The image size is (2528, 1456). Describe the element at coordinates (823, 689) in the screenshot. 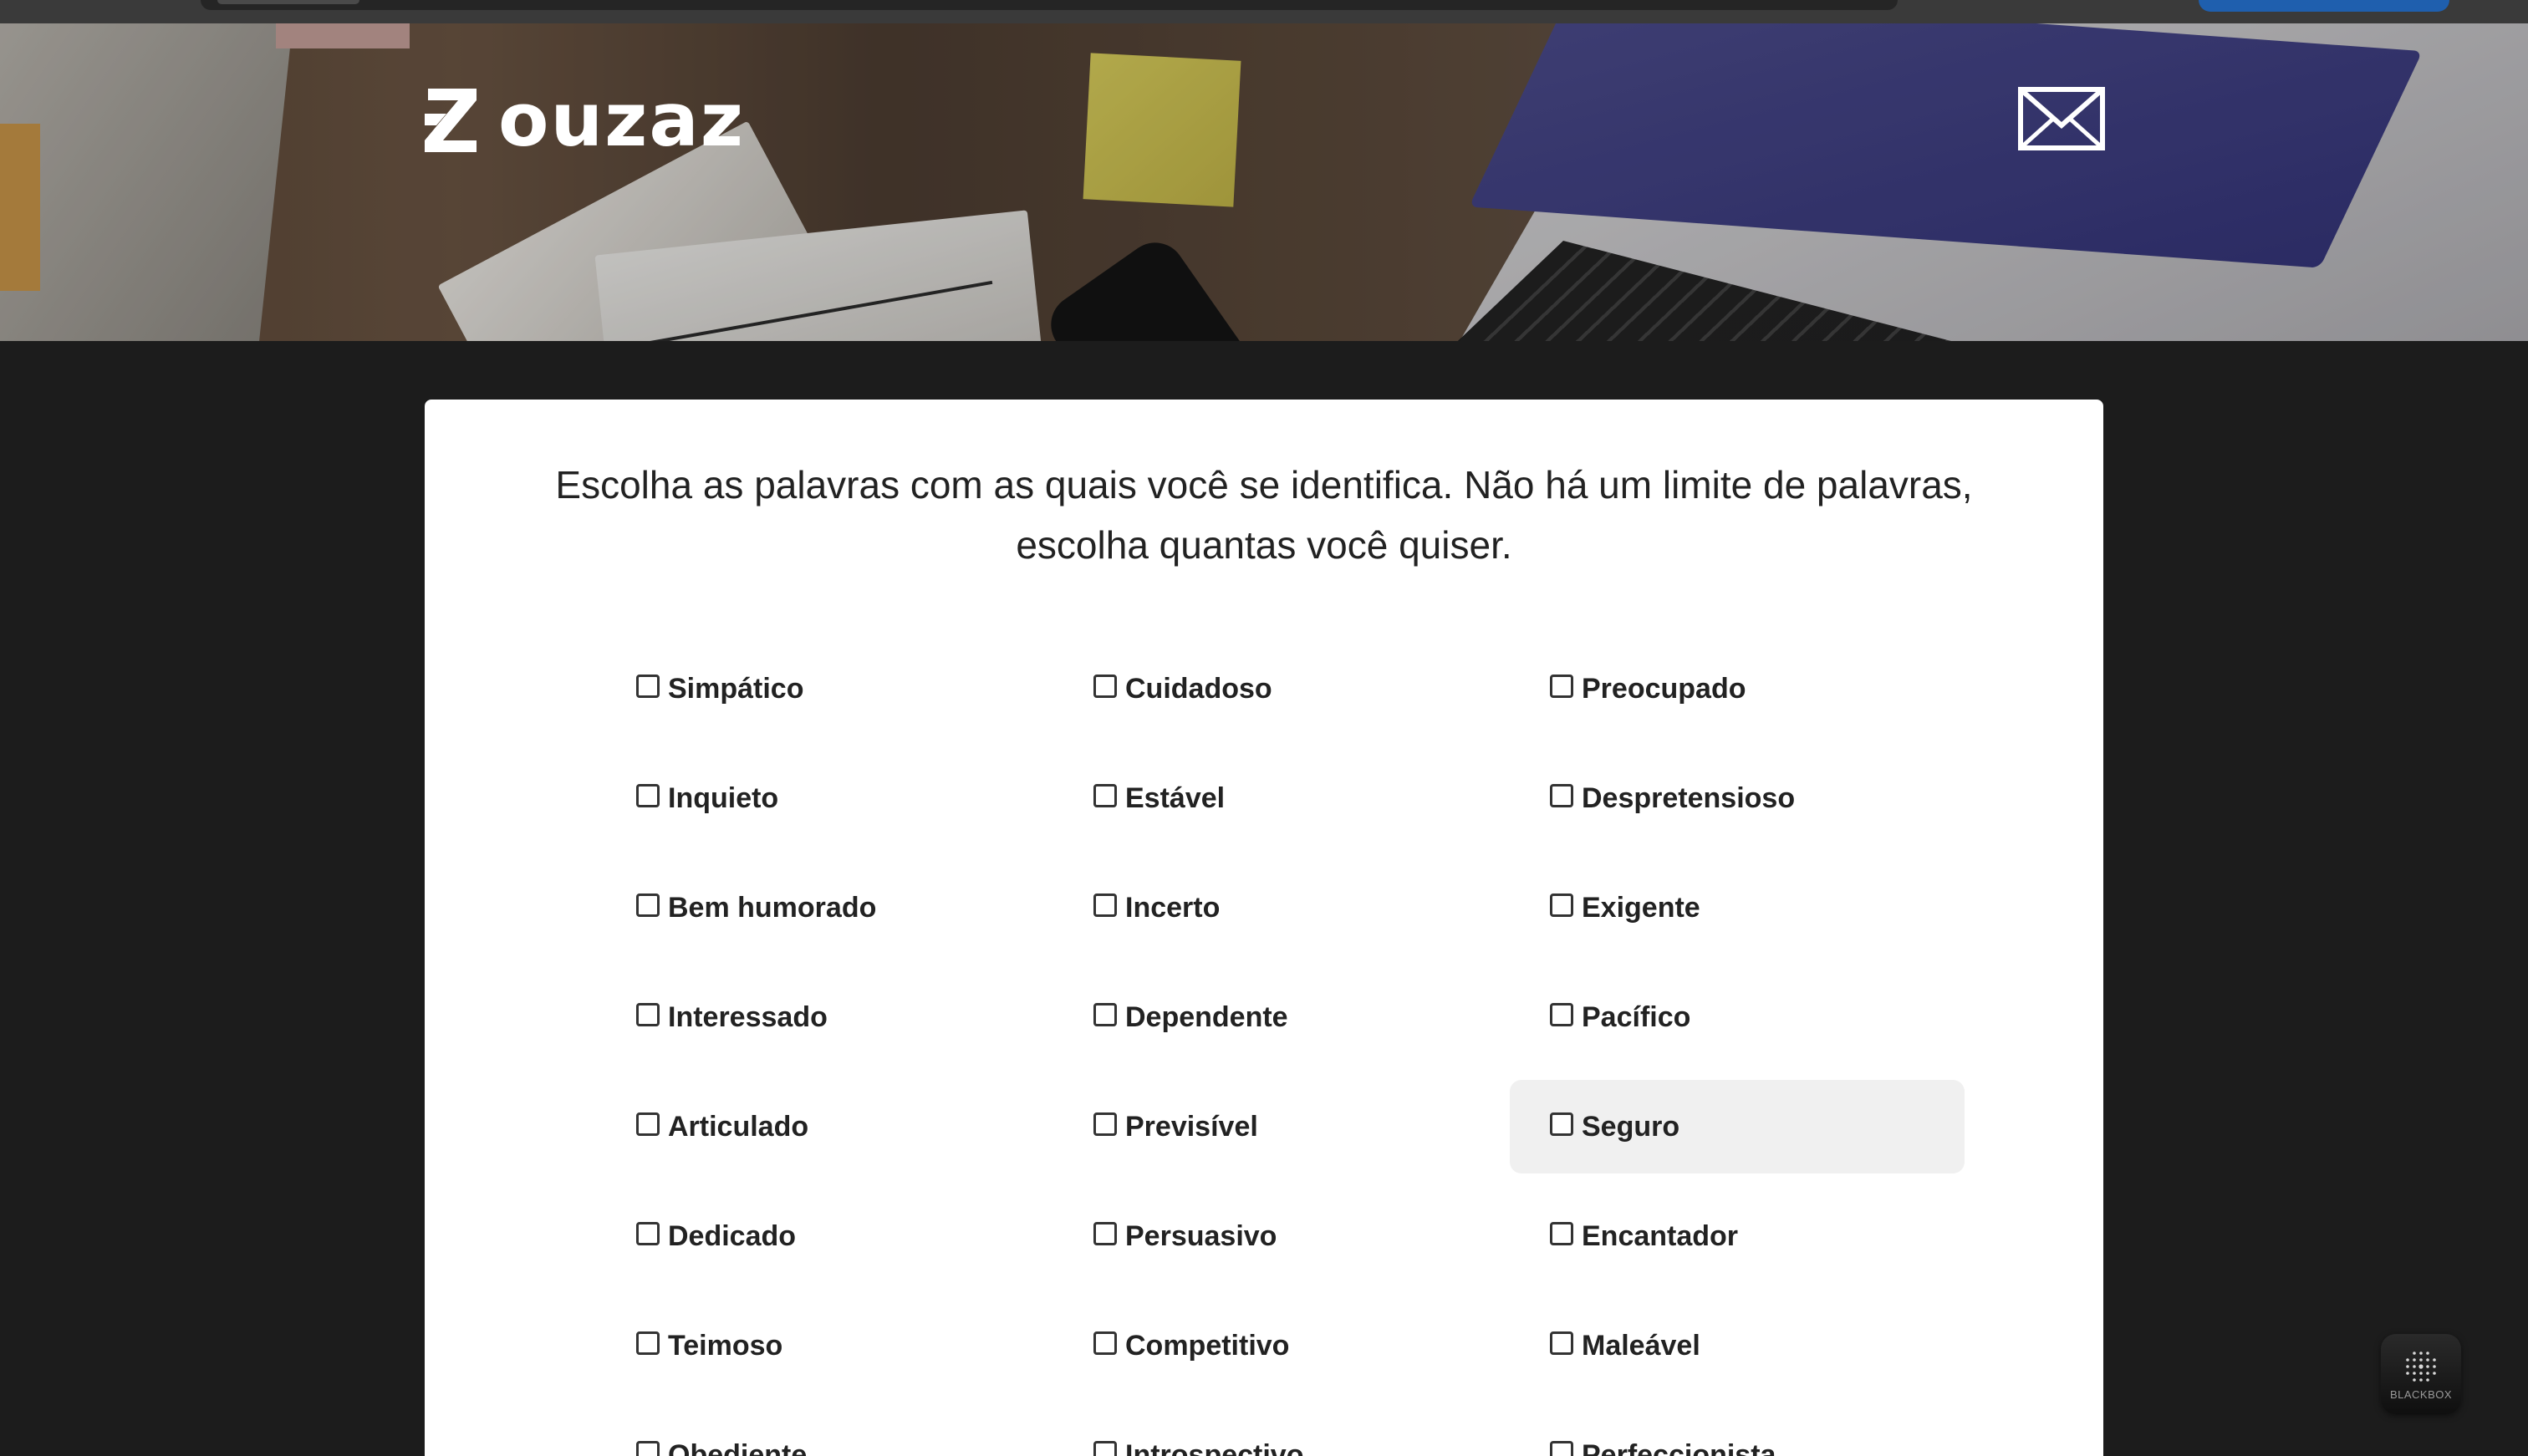

I see `word-option: Simpático` at that location.